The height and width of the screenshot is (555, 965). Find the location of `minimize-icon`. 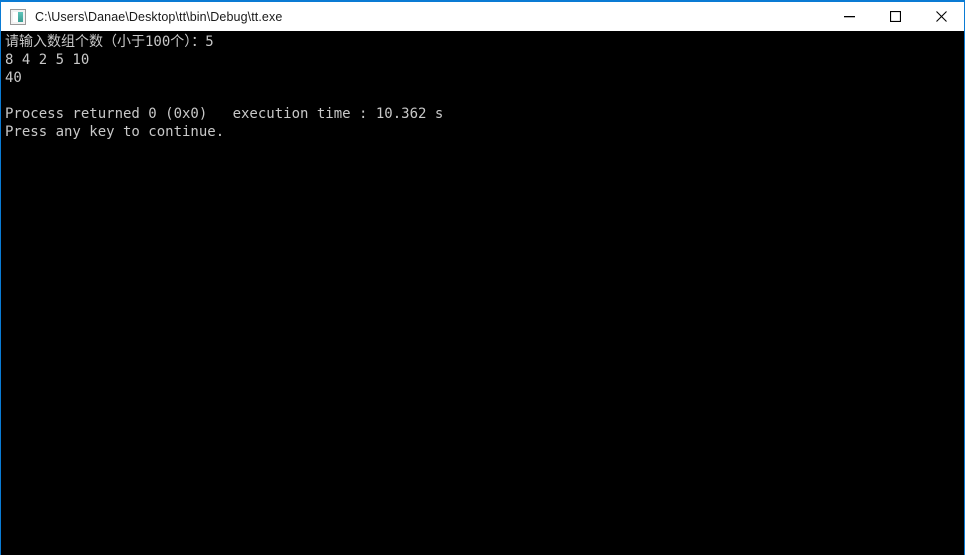

minimize-icon is located at coordinates (849, 17).